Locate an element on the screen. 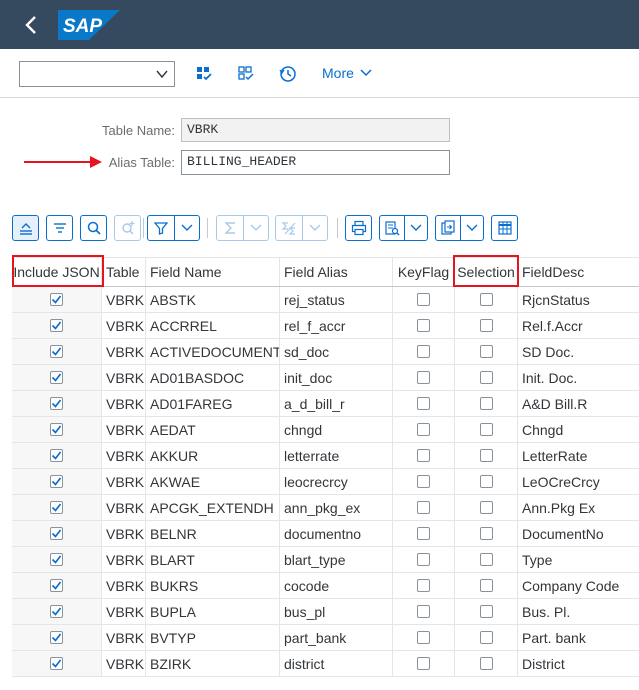  export-split-button is located at coordinates (459, 228).